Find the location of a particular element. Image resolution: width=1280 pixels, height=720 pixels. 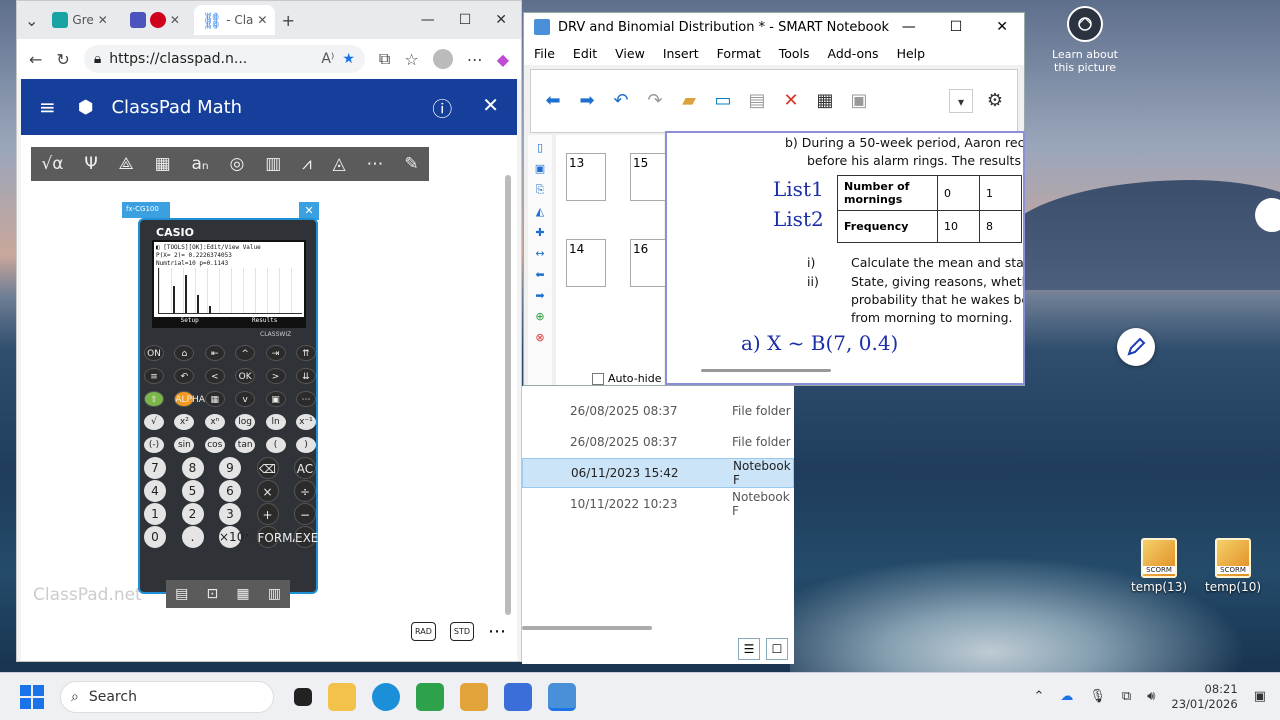

std-button: STD is located at coordinates (461, 631).